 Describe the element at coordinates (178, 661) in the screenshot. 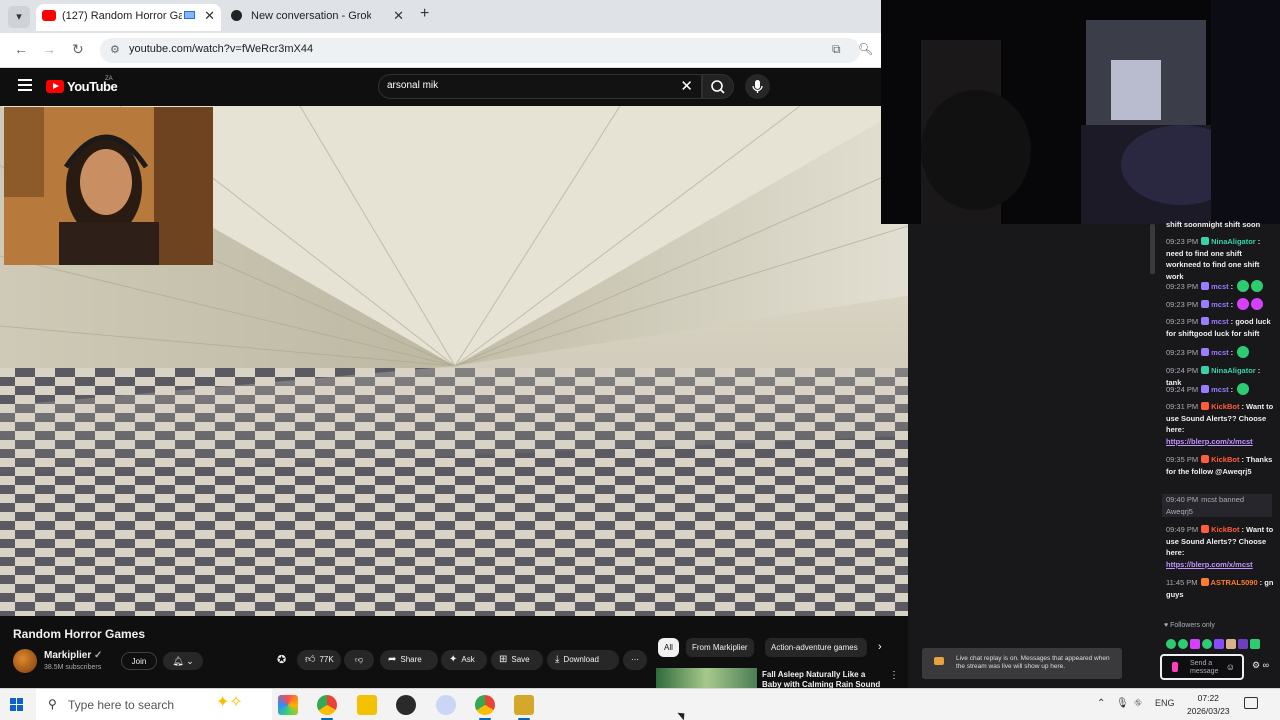

I see `bell-icon: 🔔︎` at that location.